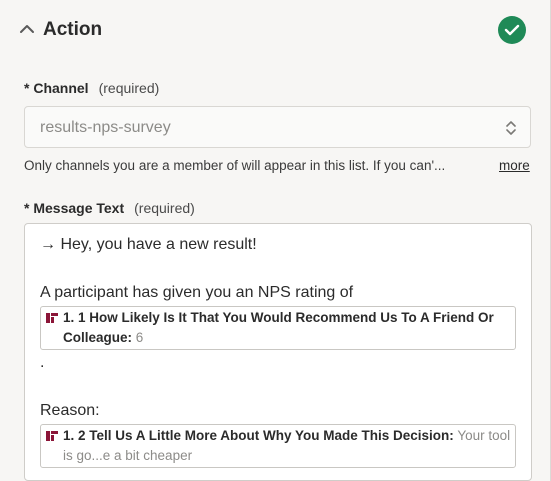 The height and width of the screenshot is (481, 551). What do you see at coordinates (42, 362) in the screenshot?
I see `message-line-period: .` at bounding box center [42, 362].